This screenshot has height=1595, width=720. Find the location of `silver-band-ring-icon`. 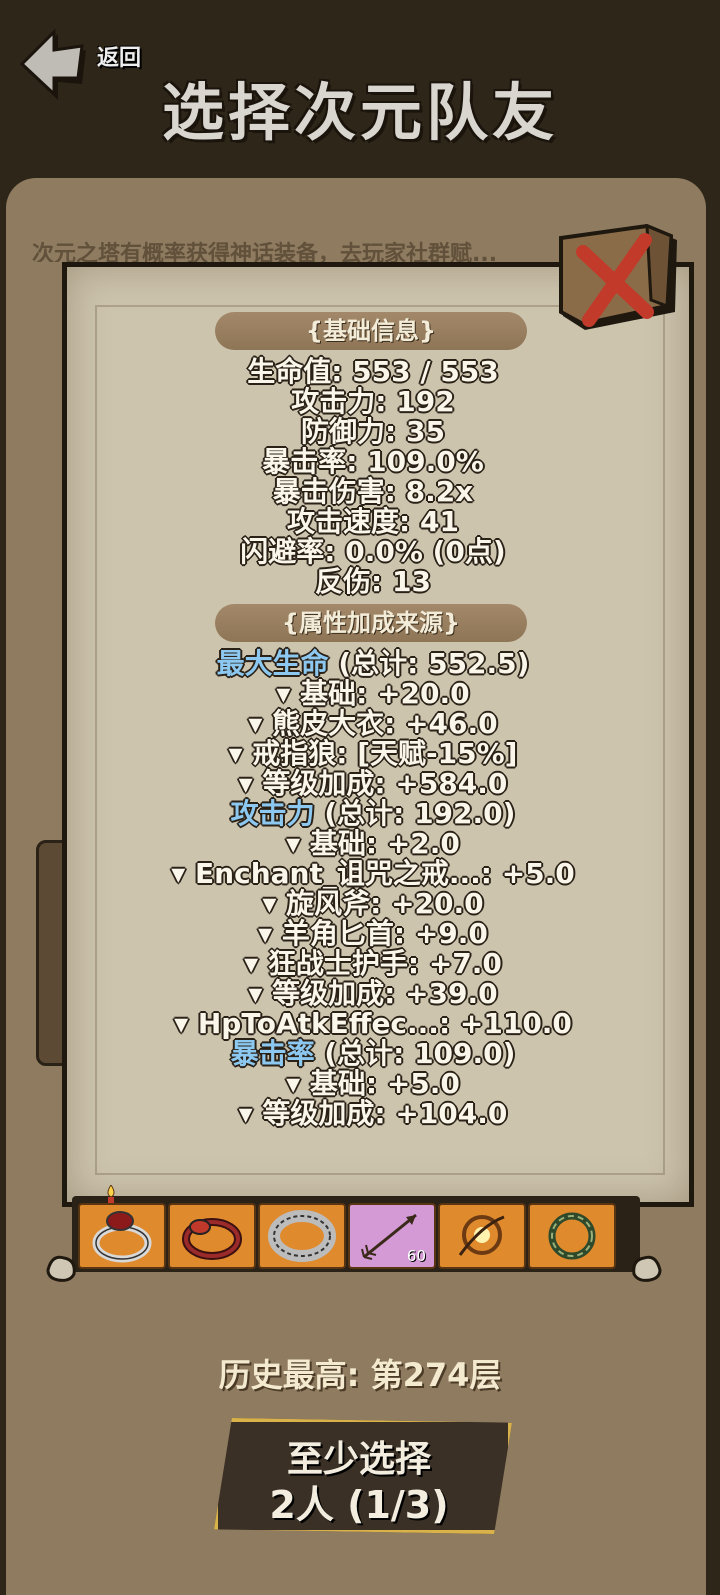

silver-band-ring-icon is located at coordinates (302, 1236).